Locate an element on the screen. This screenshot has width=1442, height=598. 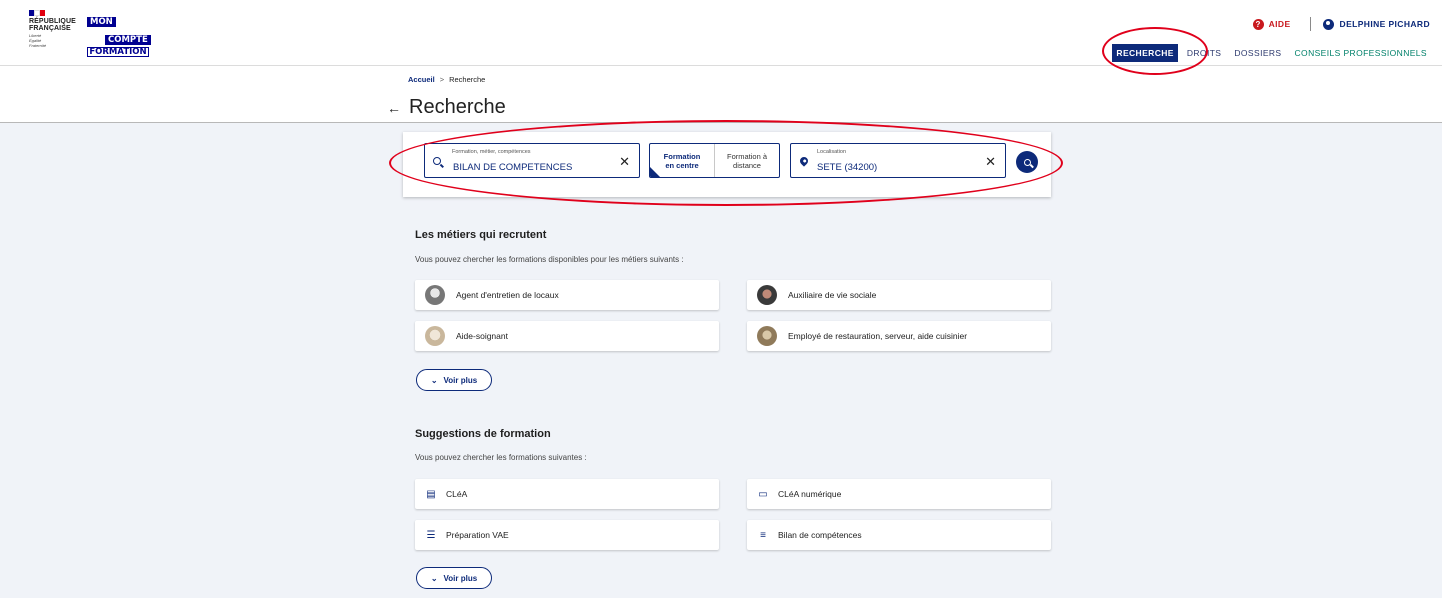
user-account-link: DELPHINE PICHARD is located at coordinates (1376, 24).